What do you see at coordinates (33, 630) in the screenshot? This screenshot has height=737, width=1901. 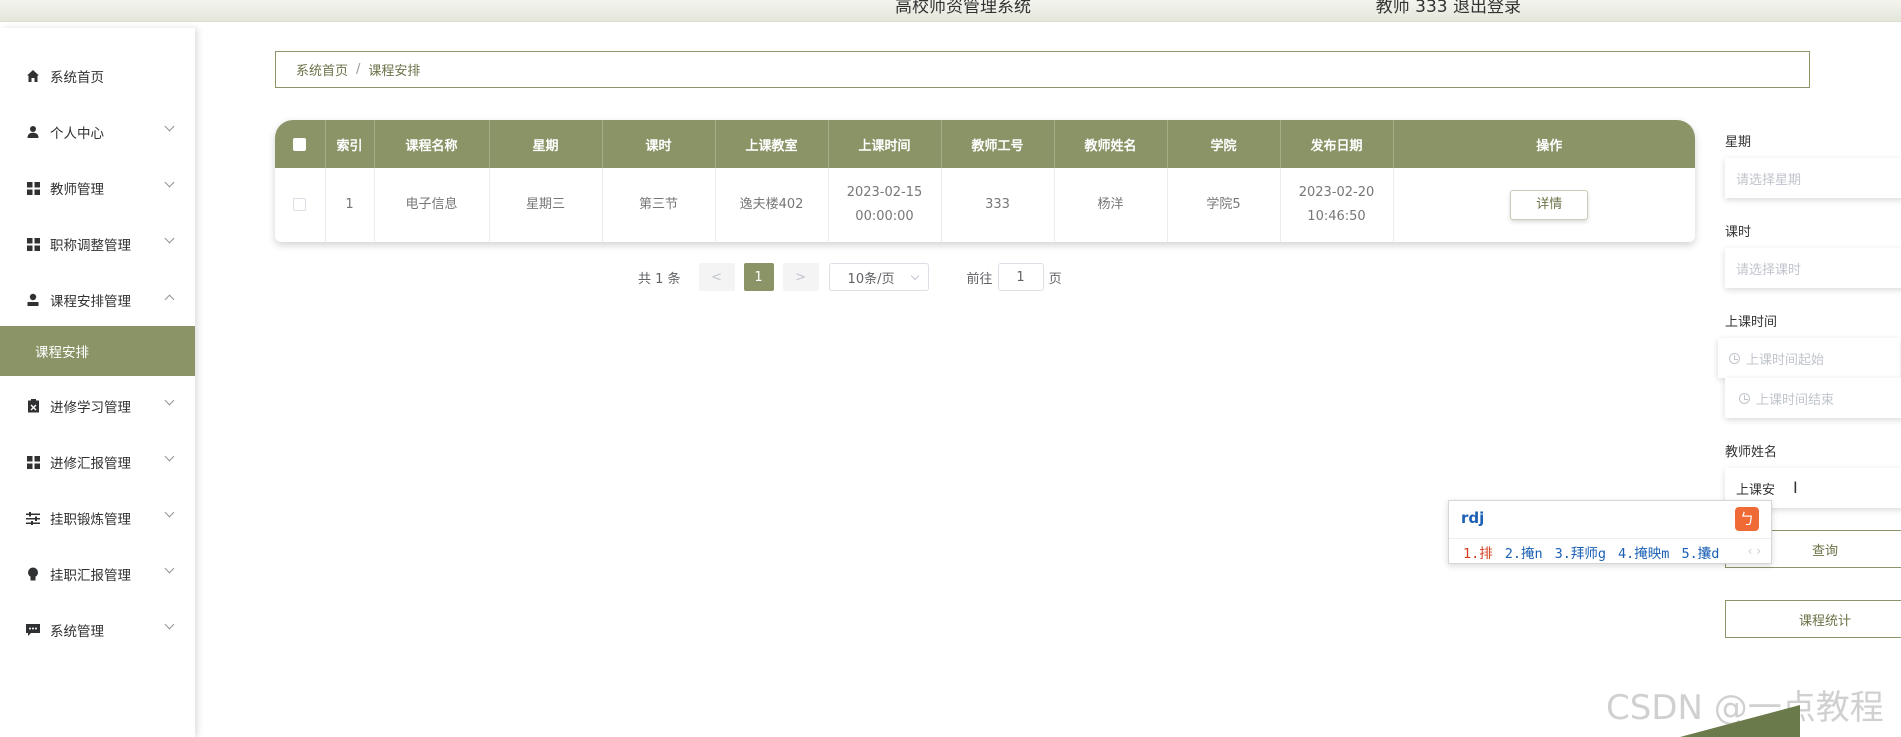 I see `chat-icon` at bounding box center [33, 630].